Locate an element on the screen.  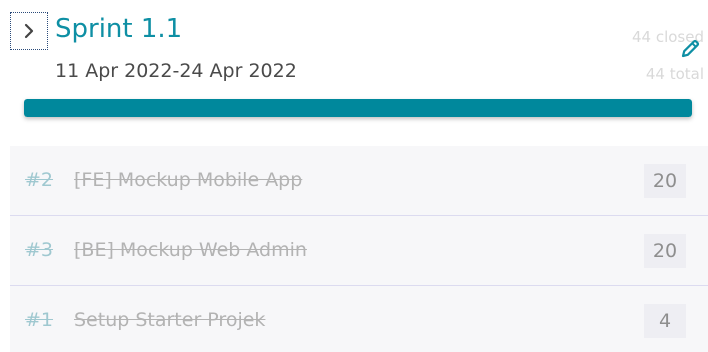
sprint-title: Sprint 1.1 is located at coordinates (118, 29).